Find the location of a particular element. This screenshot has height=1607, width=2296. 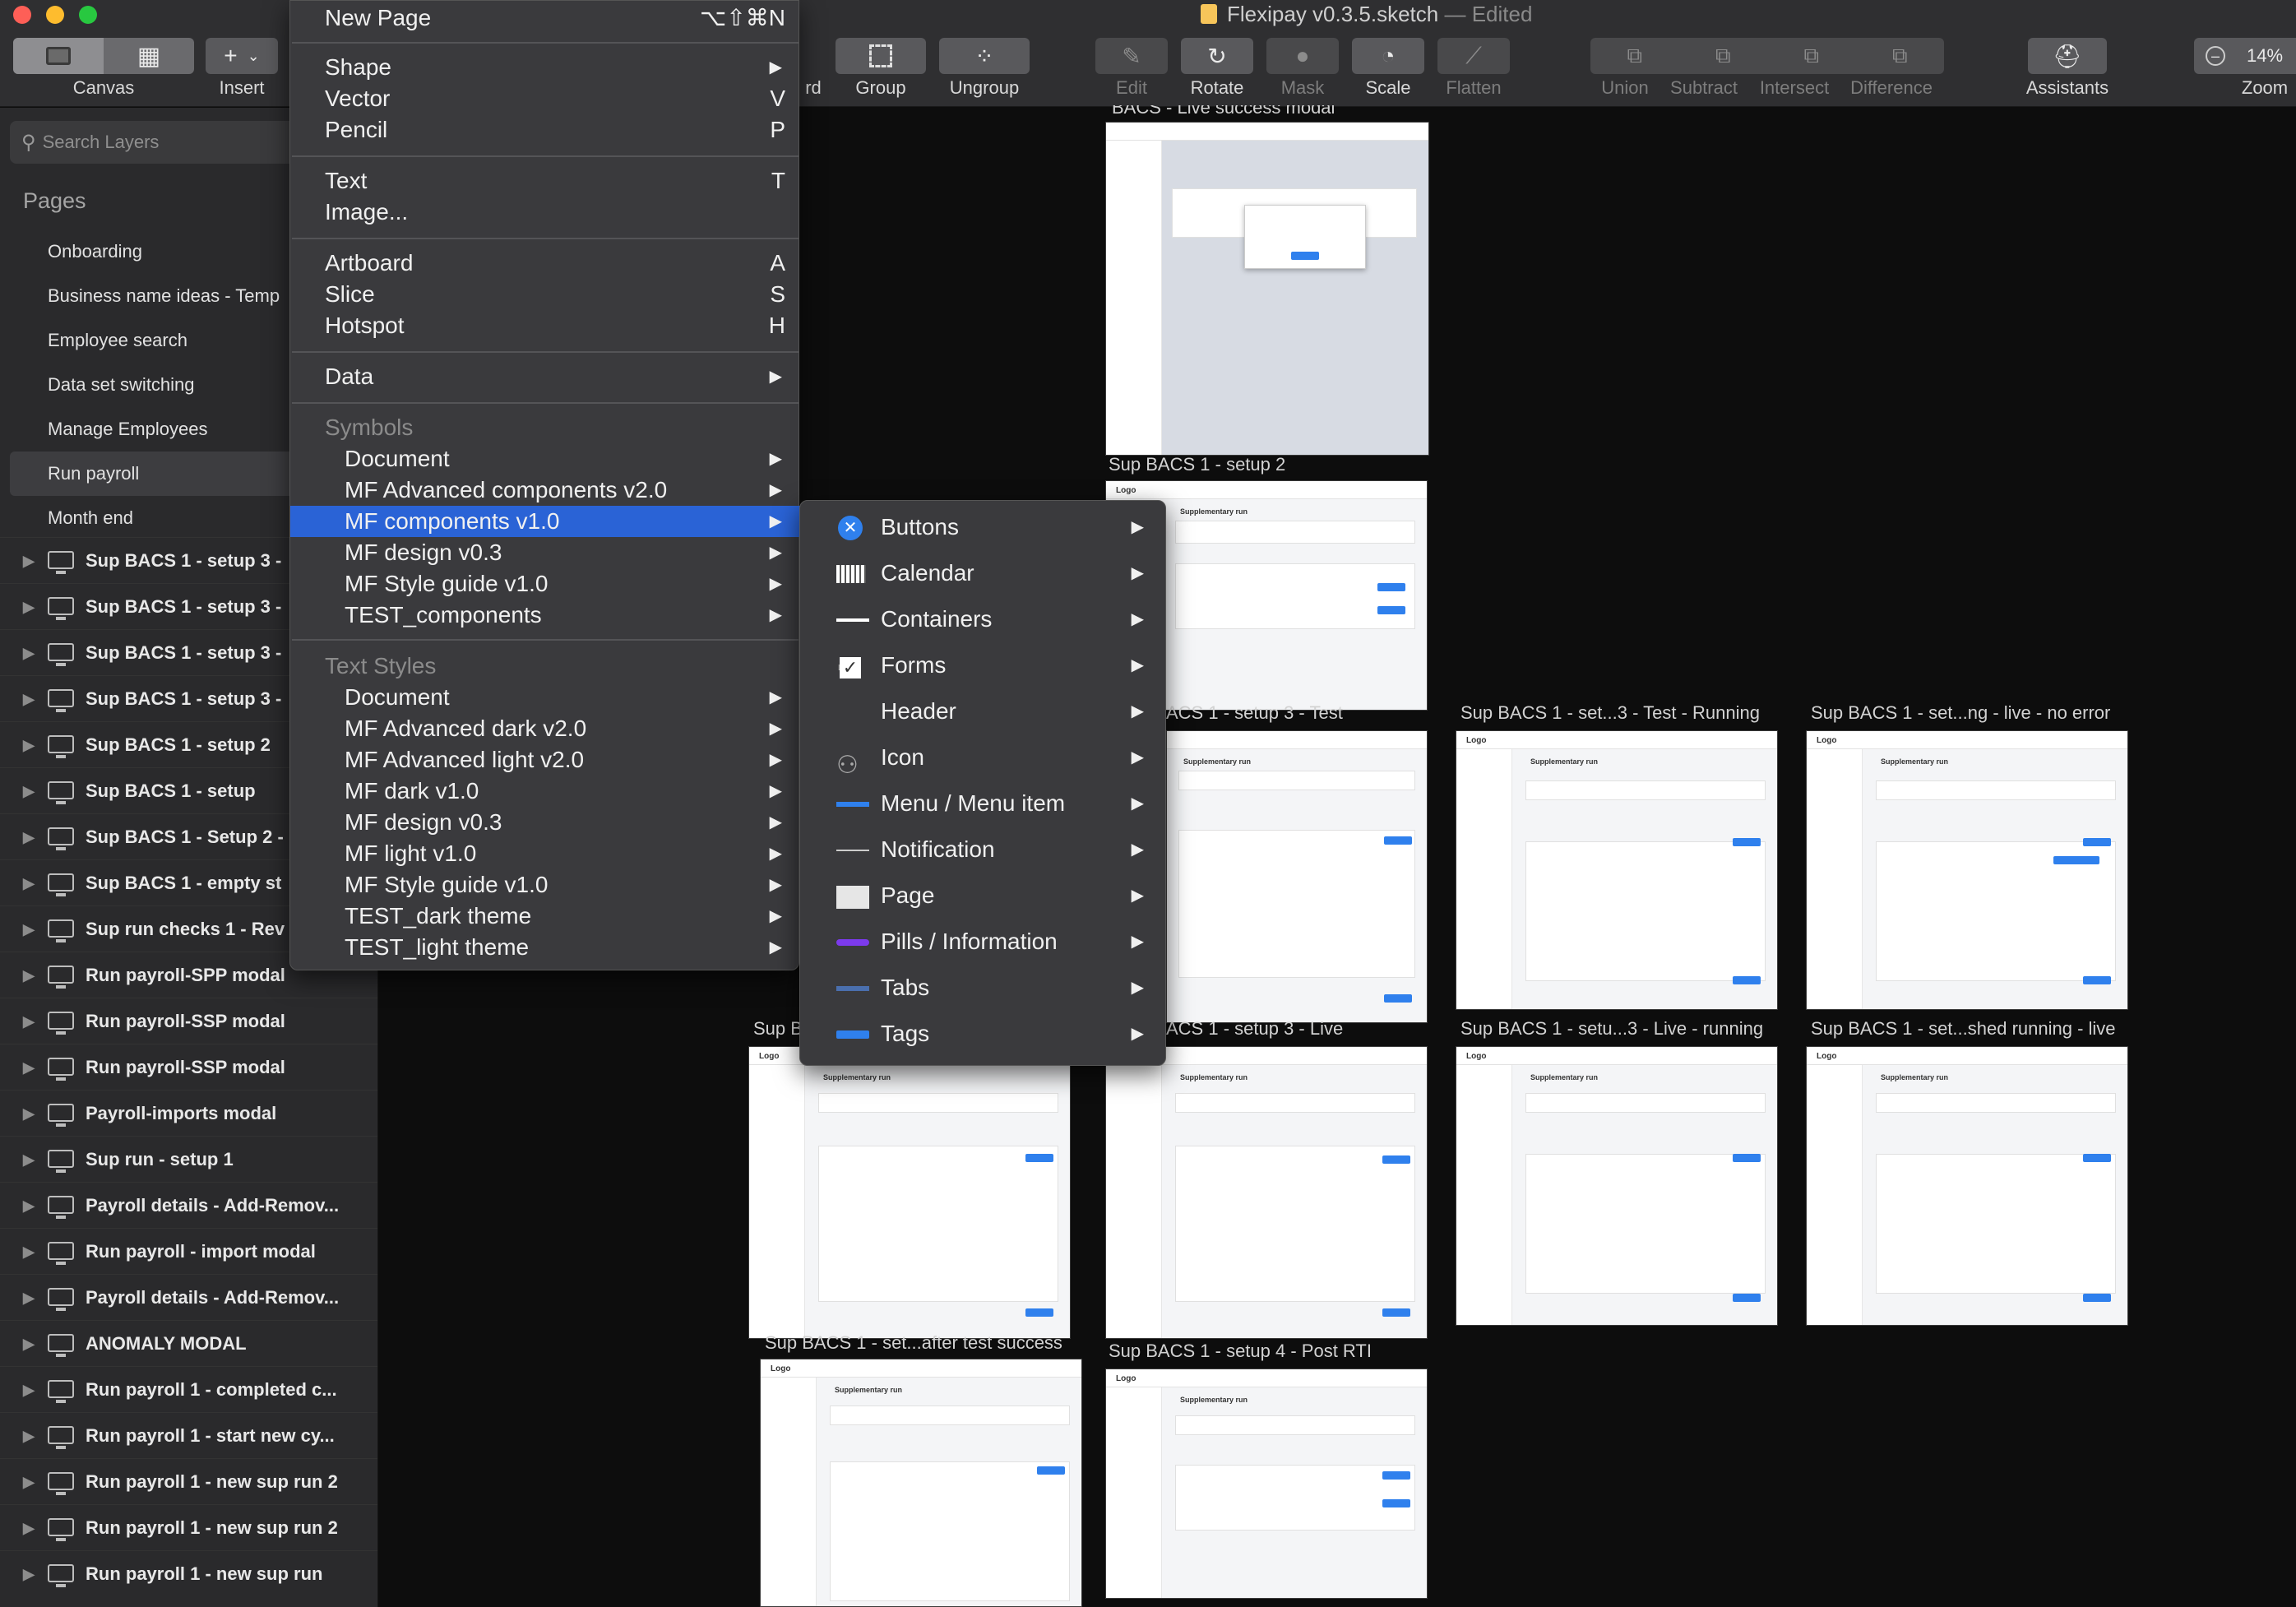

artboard-live-no-error: Logo Supplementary run is located at coordinates (1967, 870).